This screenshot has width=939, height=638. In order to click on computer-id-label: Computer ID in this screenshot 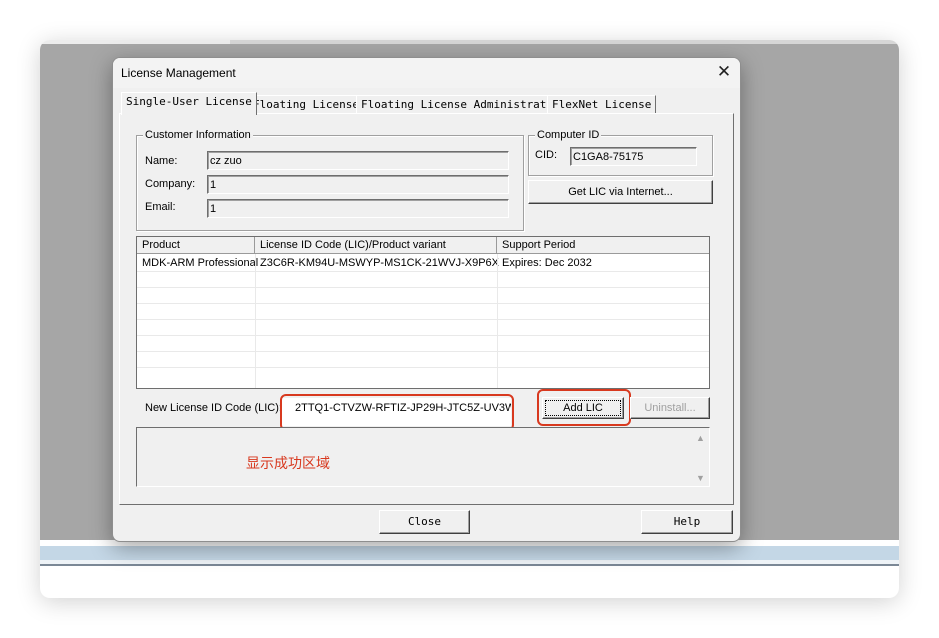, I will do `click(568, 135)`.